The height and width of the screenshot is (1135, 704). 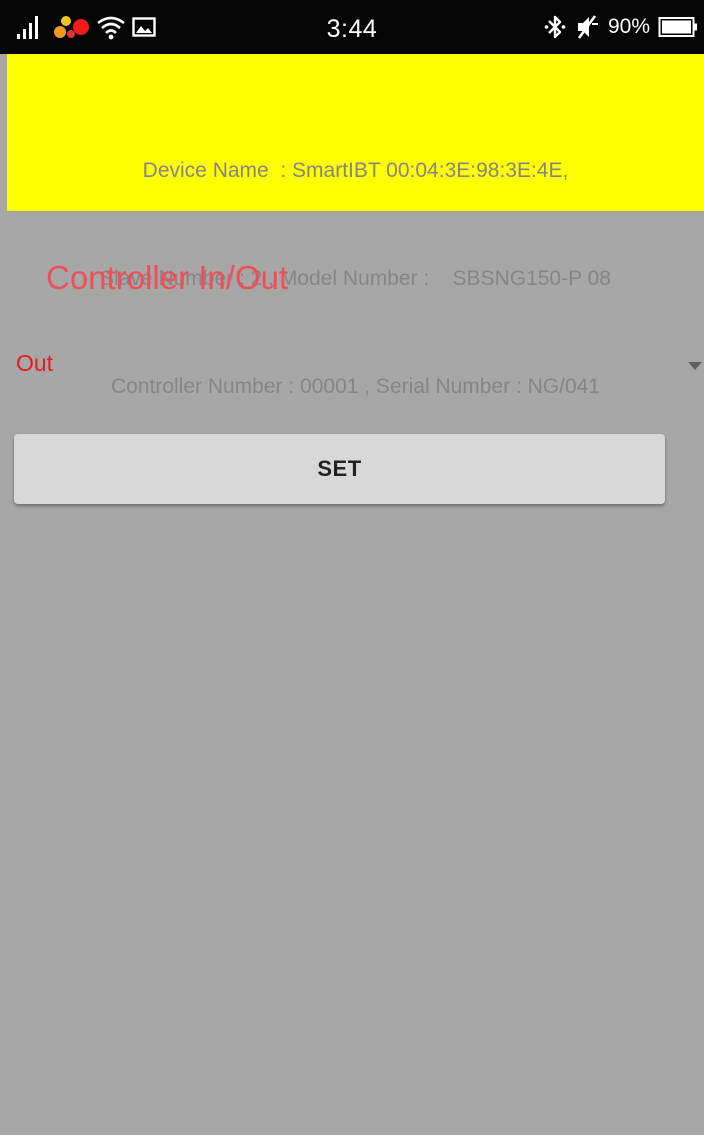 I want to click on bluetooth-icon, so click(x=555, y=27).